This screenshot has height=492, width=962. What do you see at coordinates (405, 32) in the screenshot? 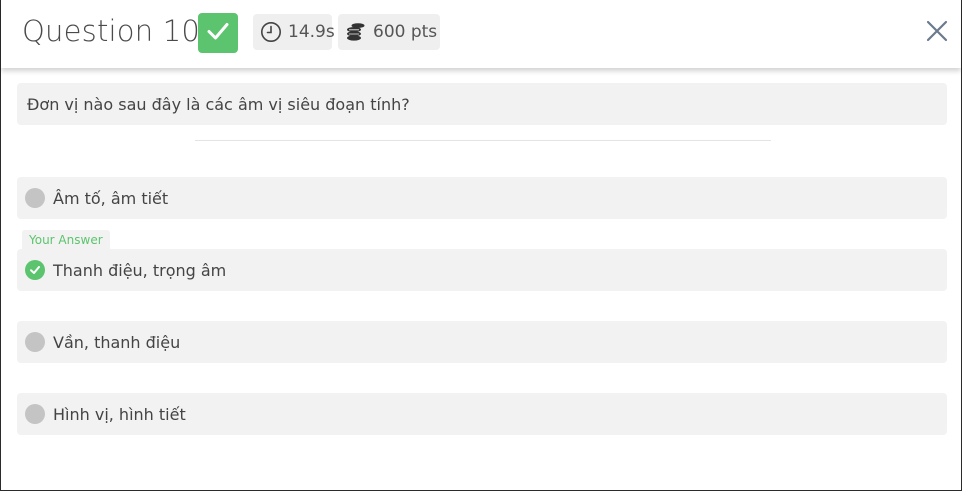
I see `points-value: 600 pts` at bounding box center [405, 32].